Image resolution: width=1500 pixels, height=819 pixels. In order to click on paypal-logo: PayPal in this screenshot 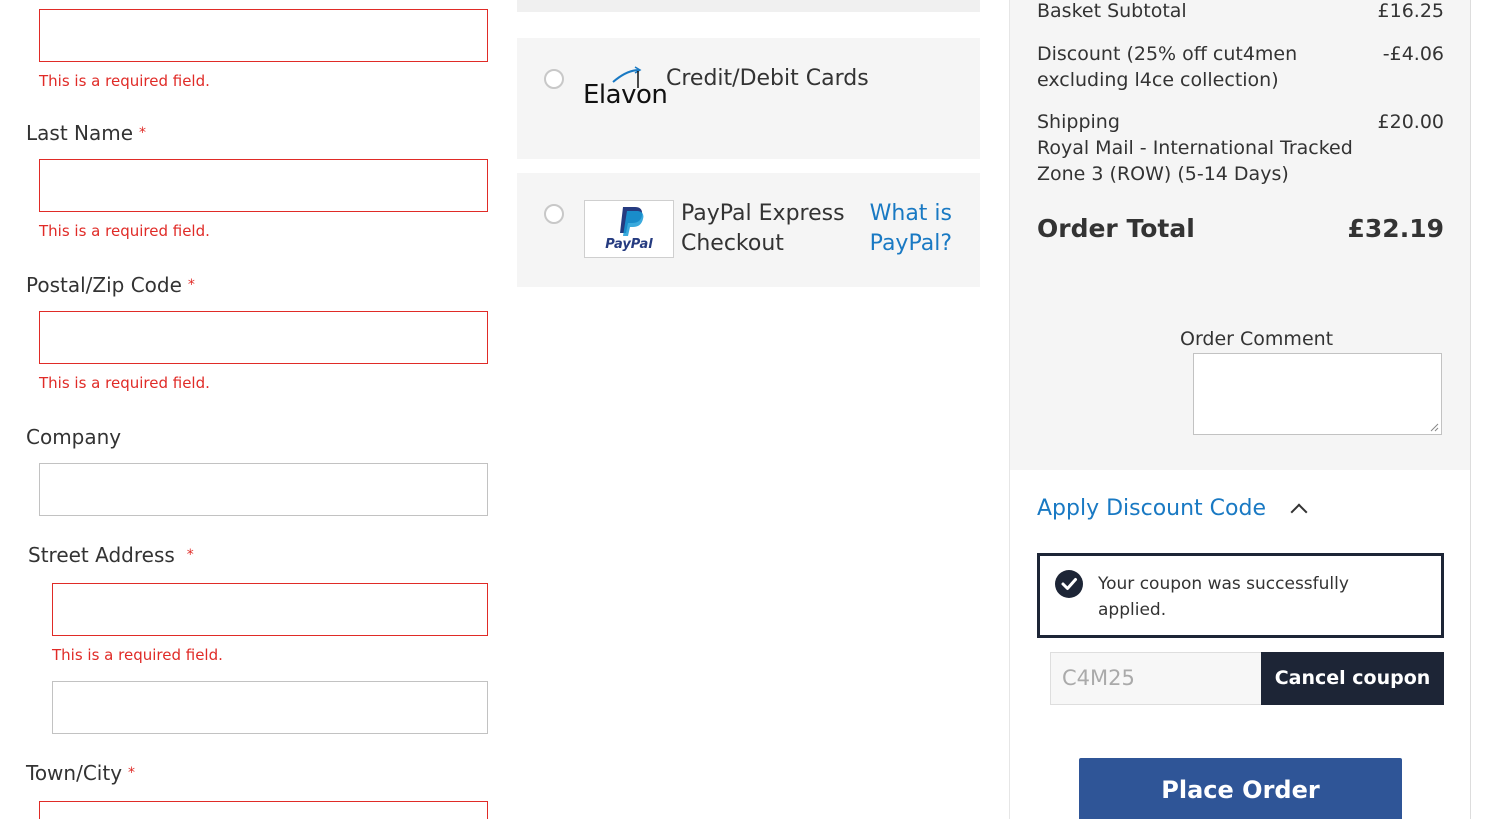, I will do `click(629, 229)`.